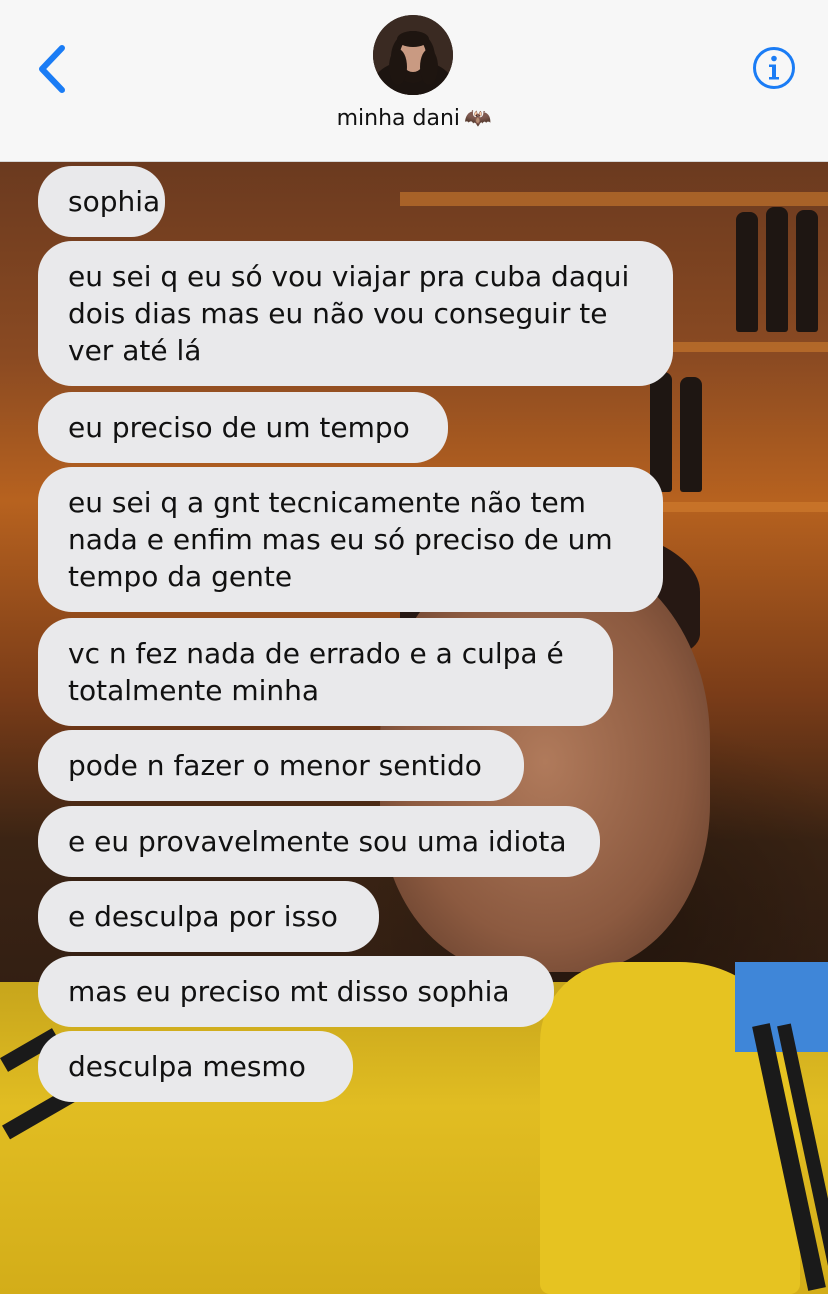 This screenshot has height=1294, width=828. I want to click on message-bubble: e desculpa por isso, so click(208, 916).